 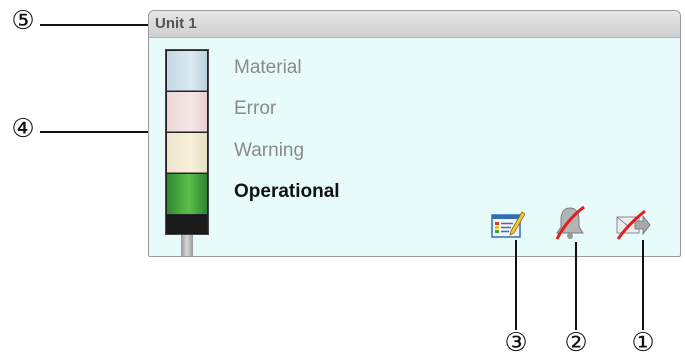 What do you see at coordinates (576, 343) in the screenshot?
I see `callout-2: ②` at bounding box center [576, 343].